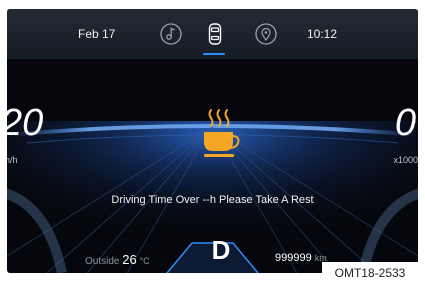 The image size is (425, 287). Describe the element at coordinates (405, 123) in the screenshot. I see `tachometer-value: 0` at that location.